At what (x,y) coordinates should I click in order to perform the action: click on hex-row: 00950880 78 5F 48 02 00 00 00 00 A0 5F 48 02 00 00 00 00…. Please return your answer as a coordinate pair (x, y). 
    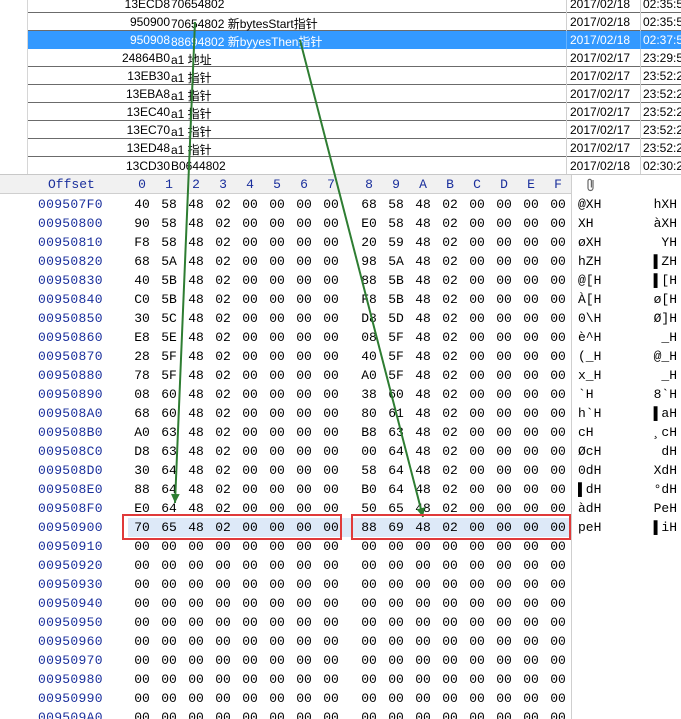
    Looking at the image, I should click on (340, 375).